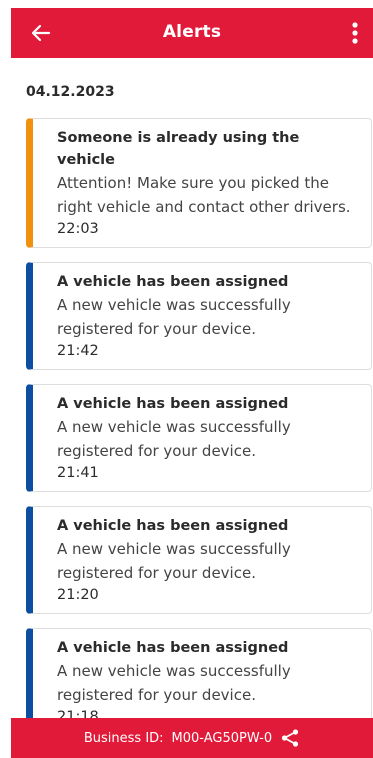  I want to click on more-vertical-icon, so click(355, 33).